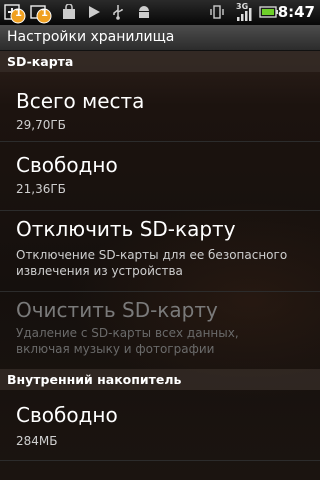  I want to click on pref-summary-line2: включая музыку и фотографии, so click(115, 349).